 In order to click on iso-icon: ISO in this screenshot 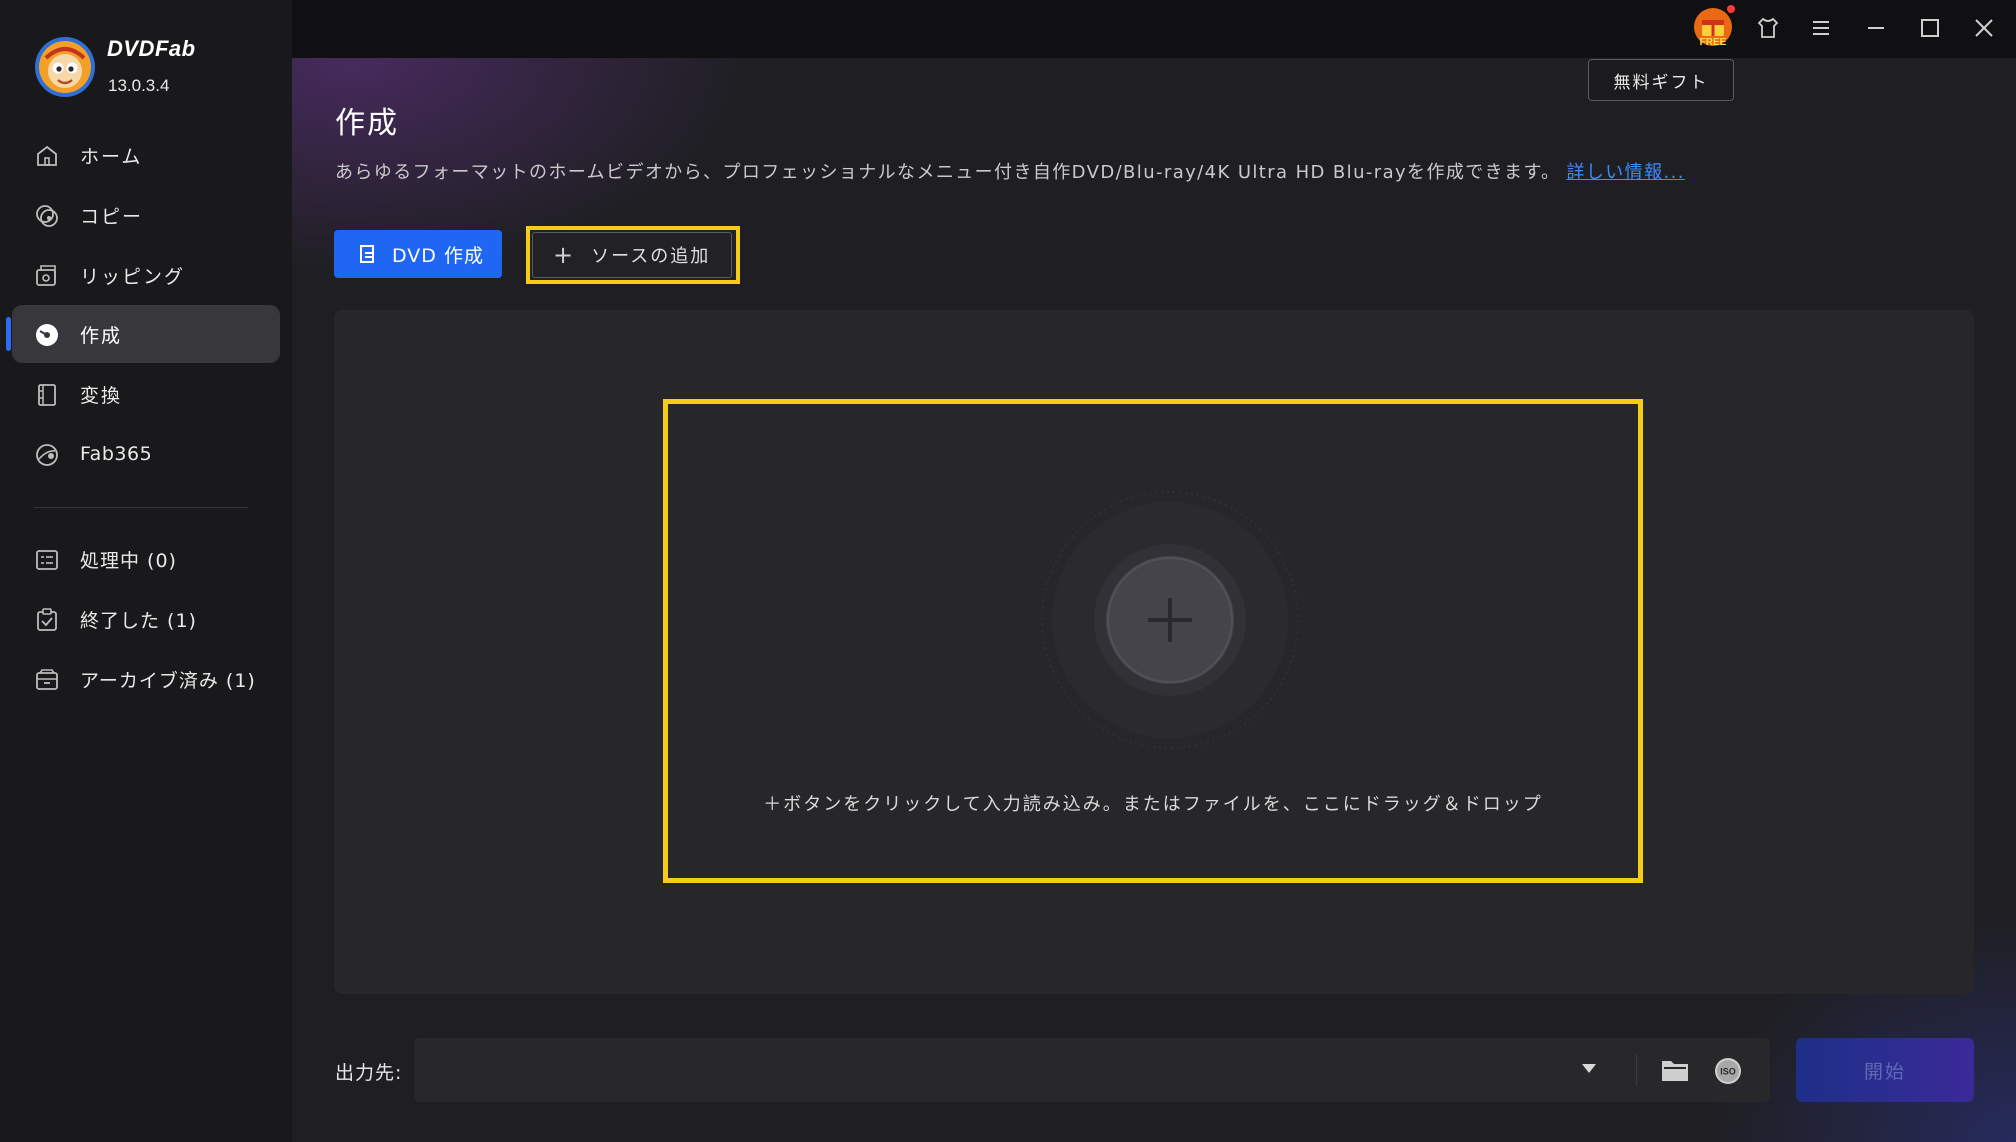, I will do `click(1728, 1071)`.